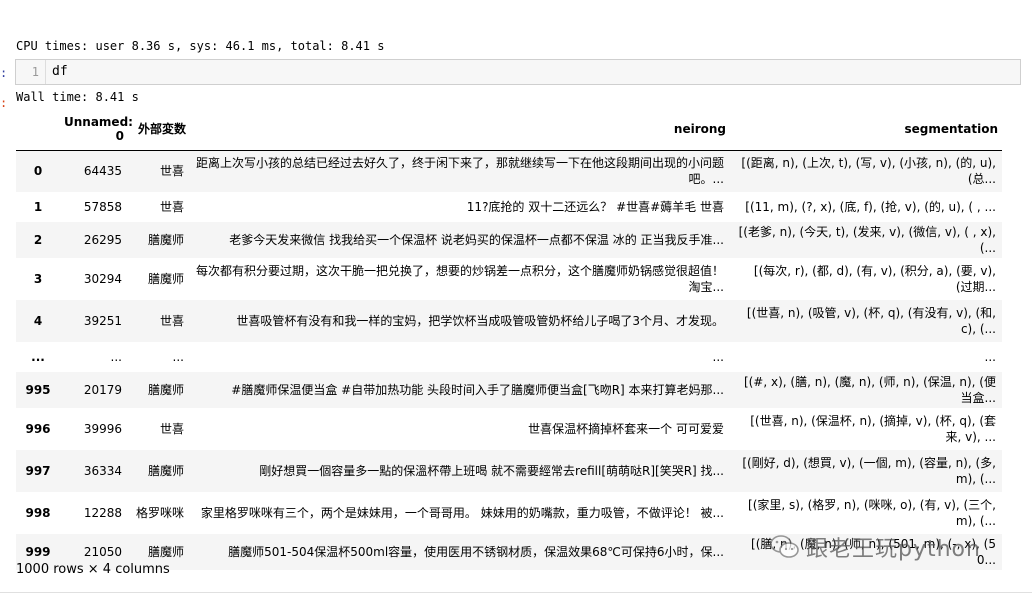 The width and height of the screenshot is (1032, 594). I want to click on code-text: df, so click(60, 72).